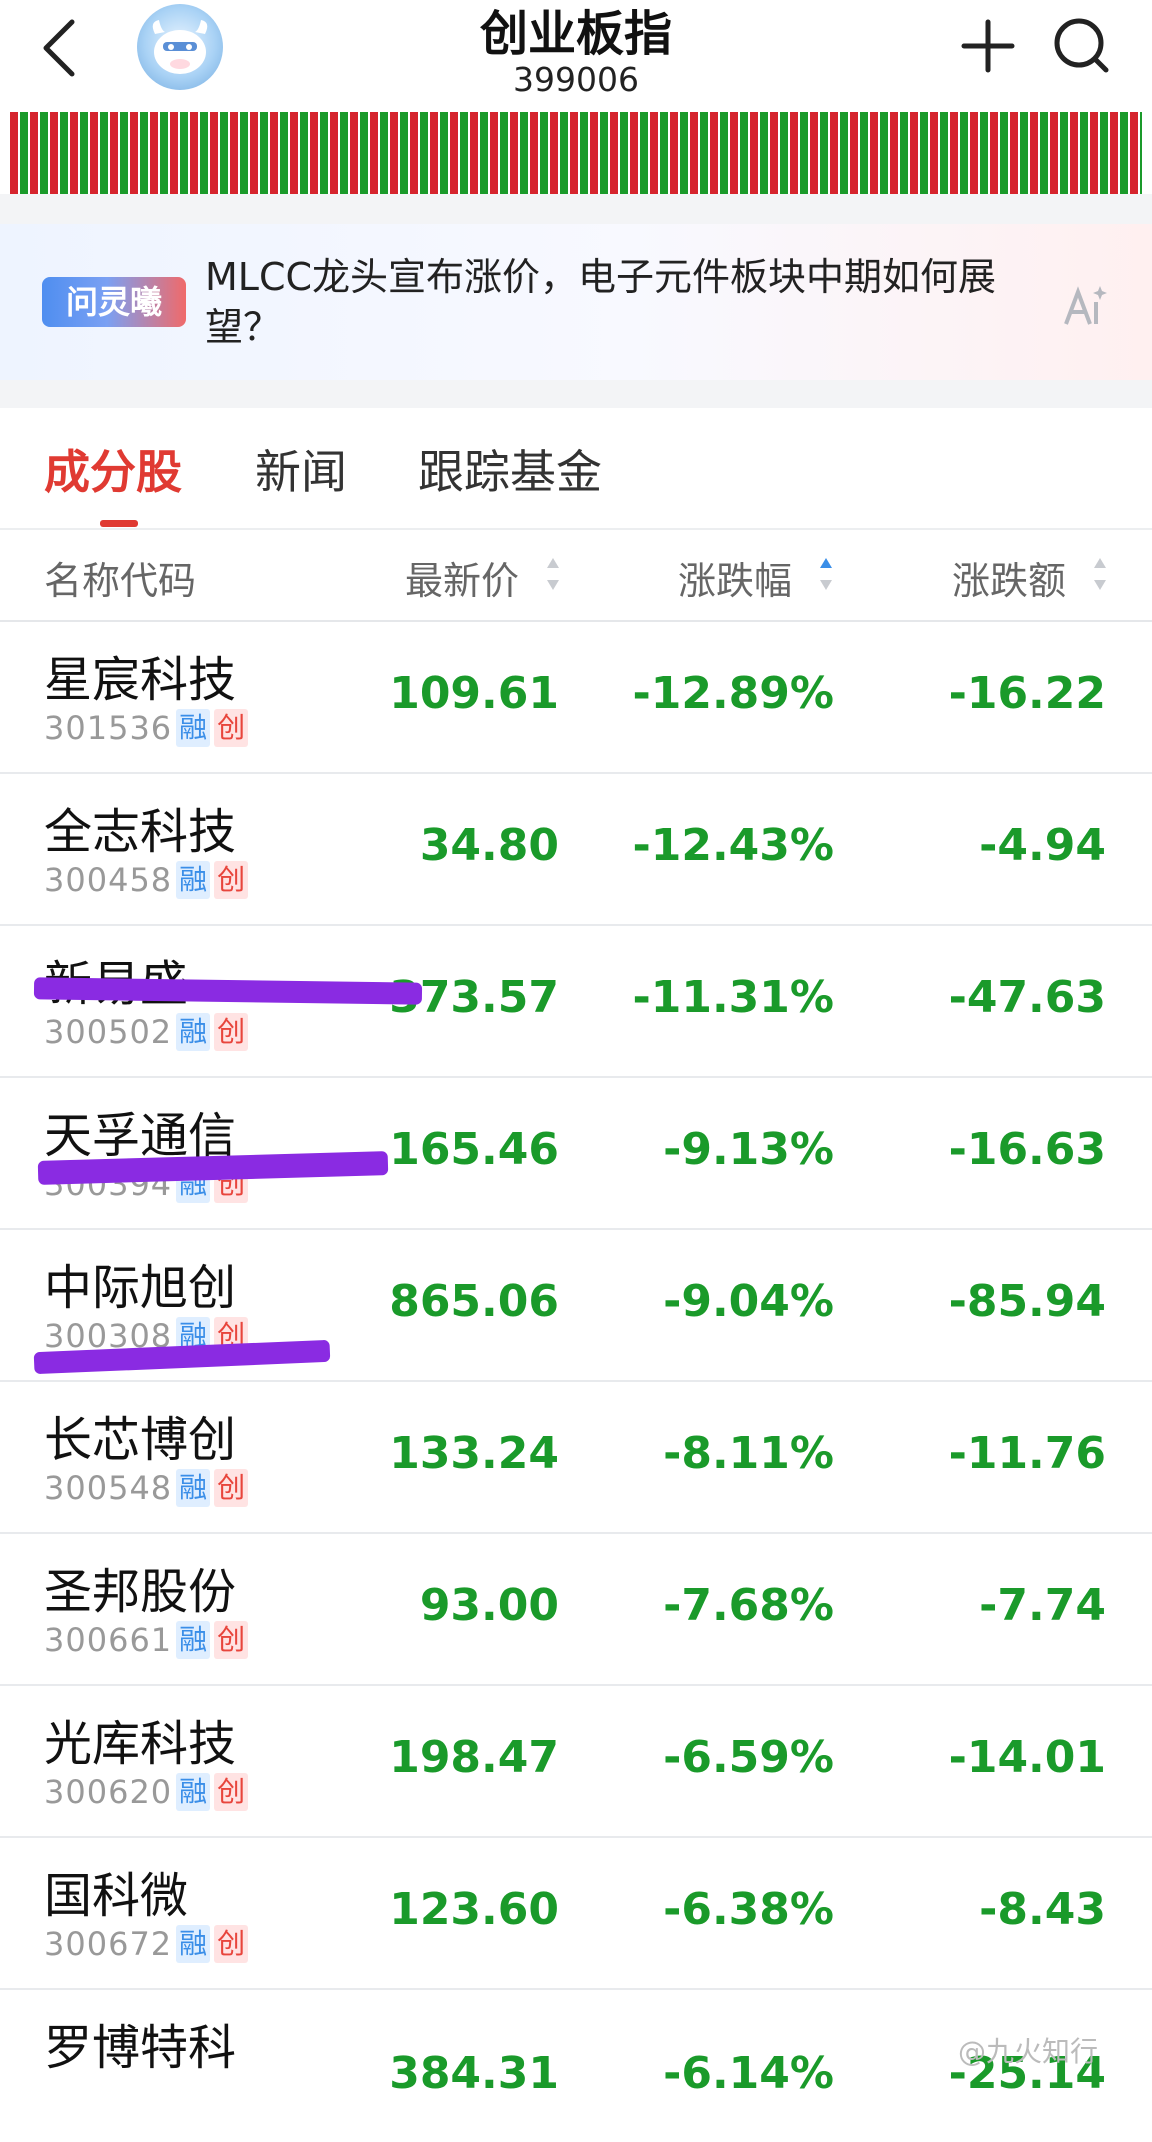 This screenshot has width=1152, height=2142. Describe the element at coordinates (113, 469) in the screenshot. I see `tab-constituents: 成分股` at that location.